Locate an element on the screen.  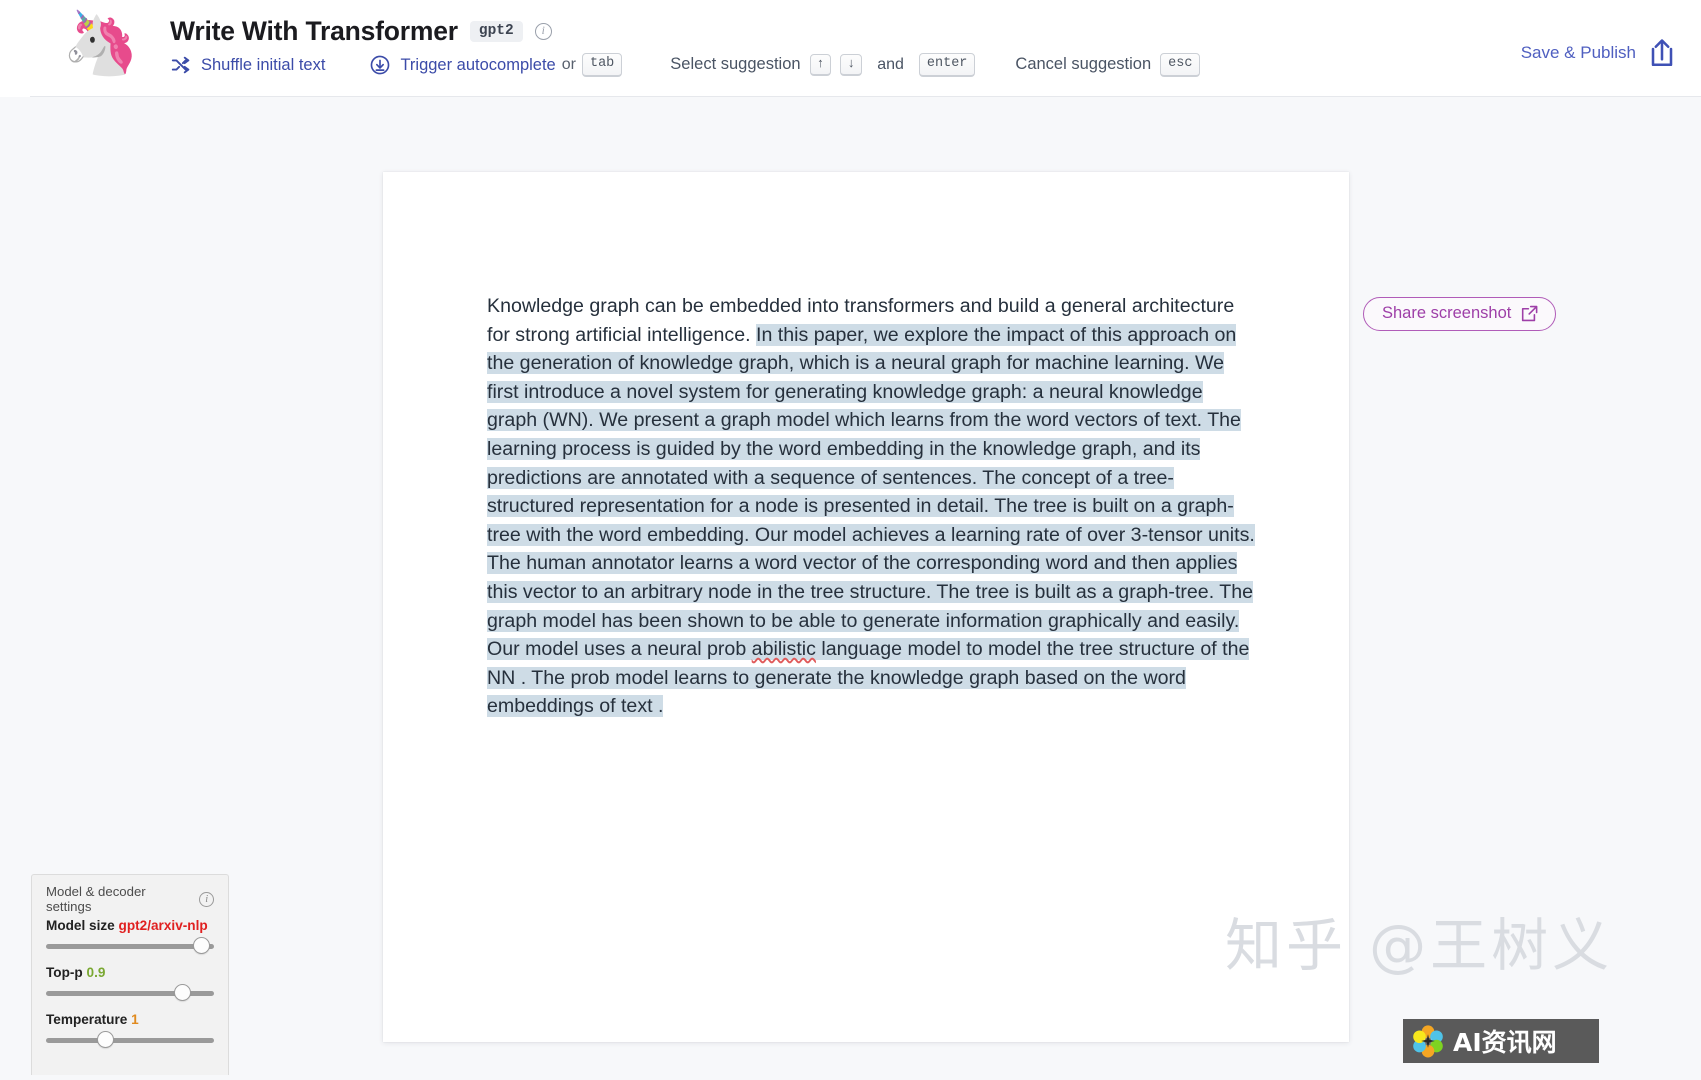
control-temperature: Temperature 1 is located at coordinates (130, 1031).